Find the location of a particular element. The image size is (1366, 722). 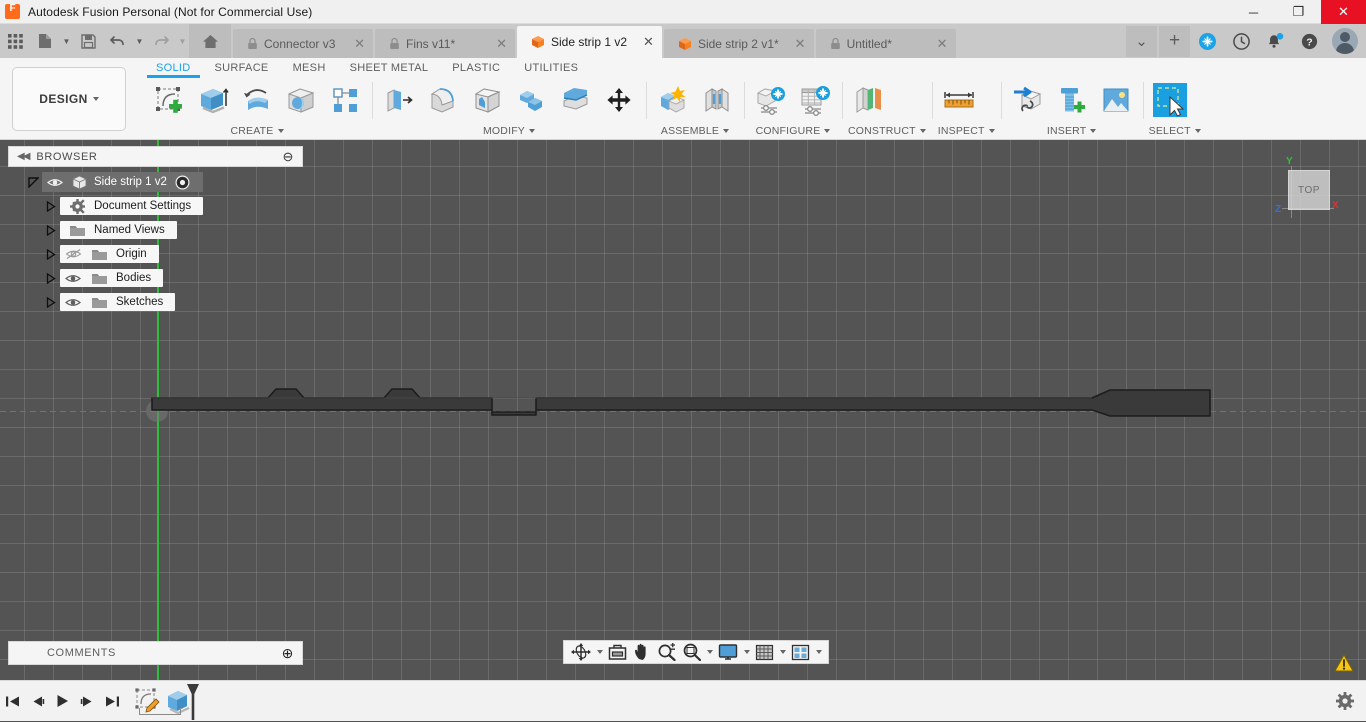

tree-item-sketches: Sketches is located at coordinates (118, 302).